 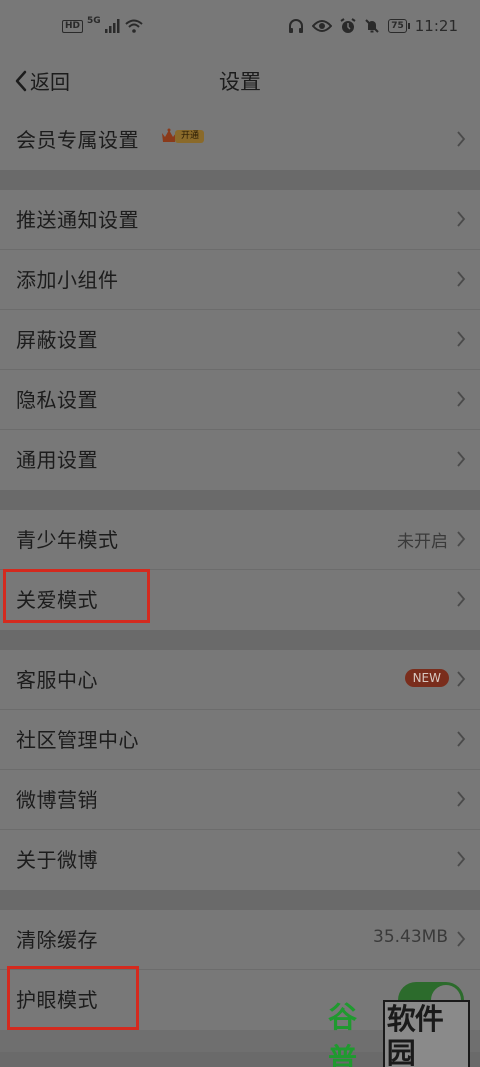 I want to click on row-label: 客服中心, so click(x=57, y=680).